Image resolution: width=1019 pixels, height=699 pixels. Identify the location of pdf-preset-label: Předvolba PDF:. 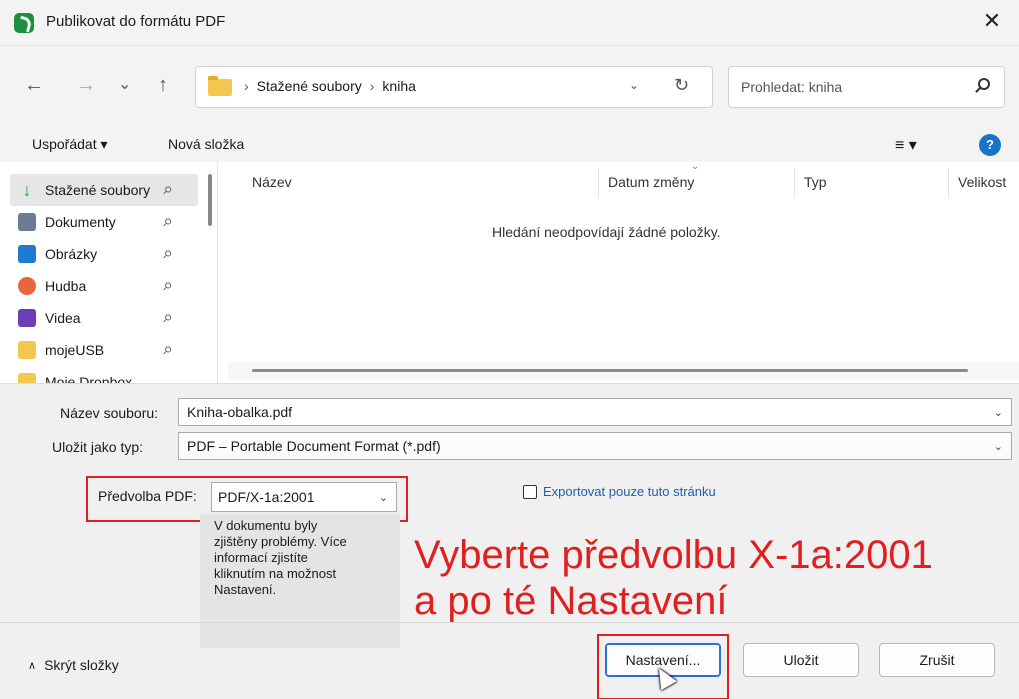
(147, 496).